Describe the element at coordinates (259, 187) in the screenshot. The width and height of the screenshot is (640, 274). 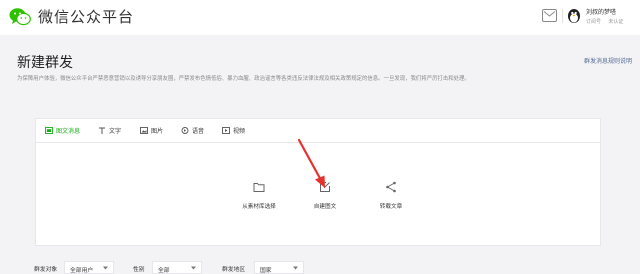
I see `folder-icon` at that location.